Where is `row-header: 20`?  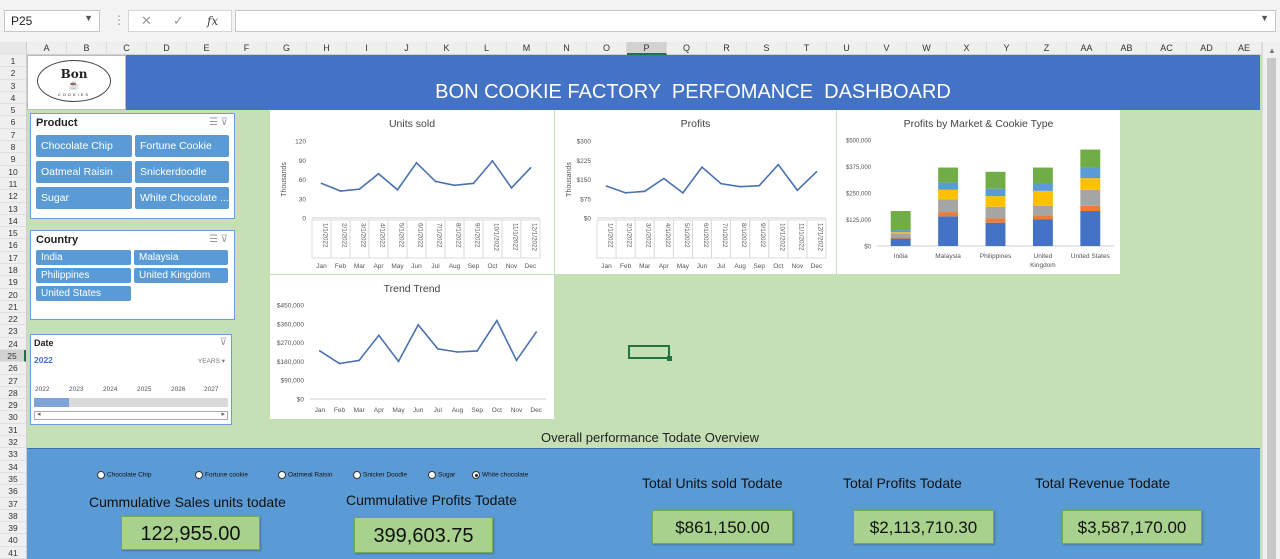
row-header: 20 is located at coordinates (13, 295).